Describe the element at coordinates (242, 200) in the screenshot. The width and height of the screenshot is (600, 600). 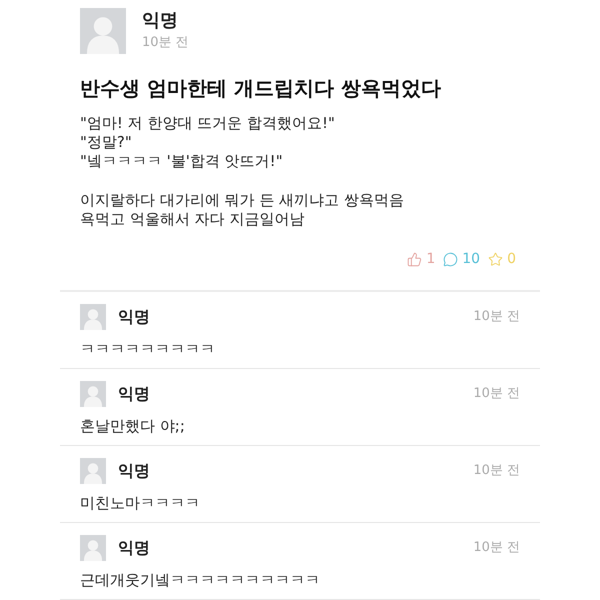
I see `post-text: 이지랄하다 대가리에 뭐가 든 새끼냐고 쌍욕먹음` at that location.